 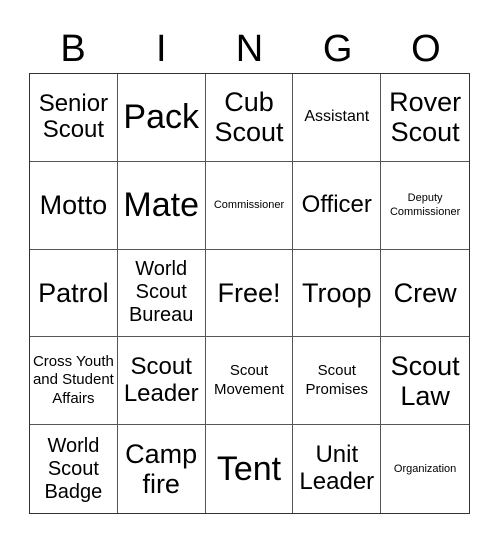 What do you see at coordinates (250, 469) in the screenshot?
I see `bingo-cell: Tent` at bounding box center [250, 469].